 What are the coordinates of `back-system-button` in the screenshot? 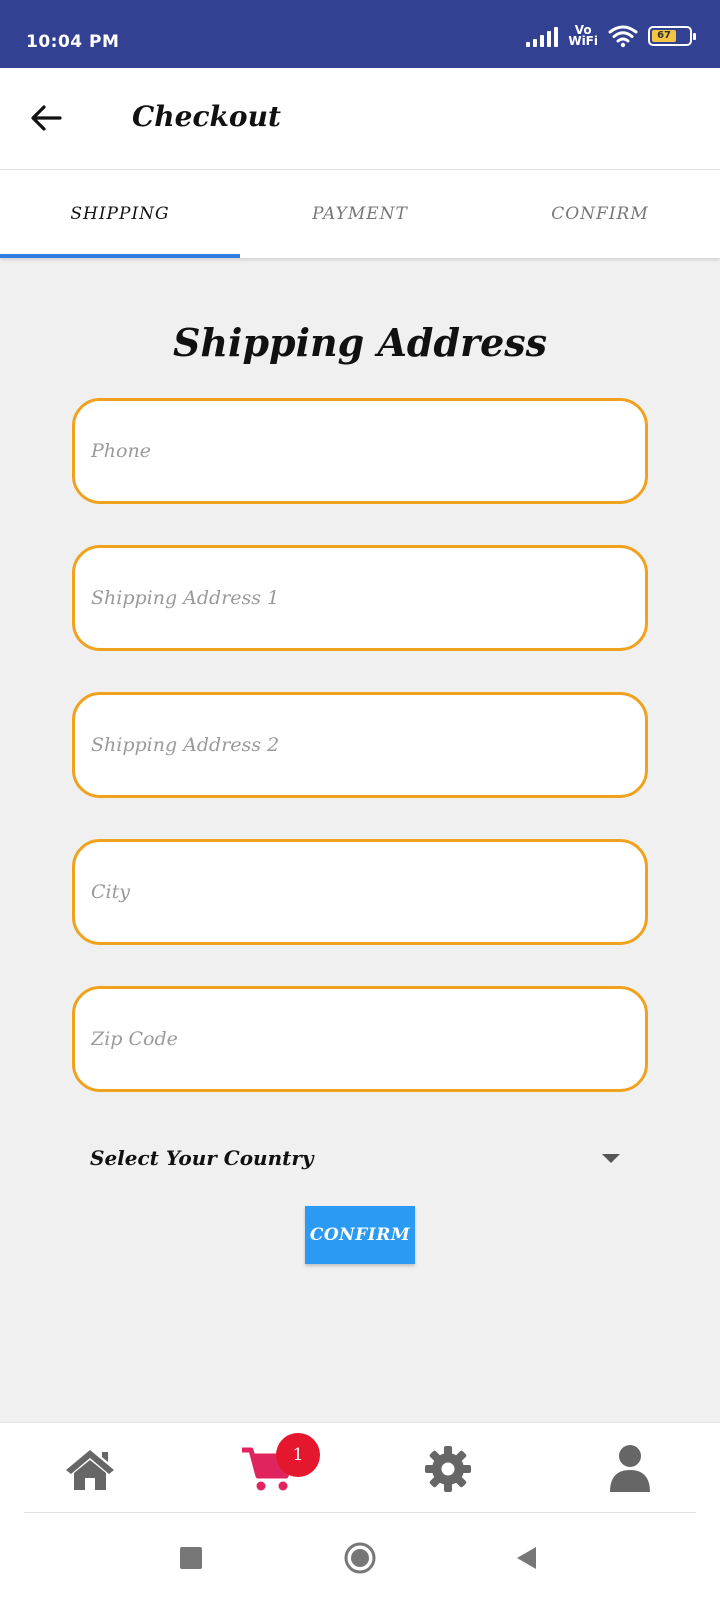 It's located at (526, 1558).